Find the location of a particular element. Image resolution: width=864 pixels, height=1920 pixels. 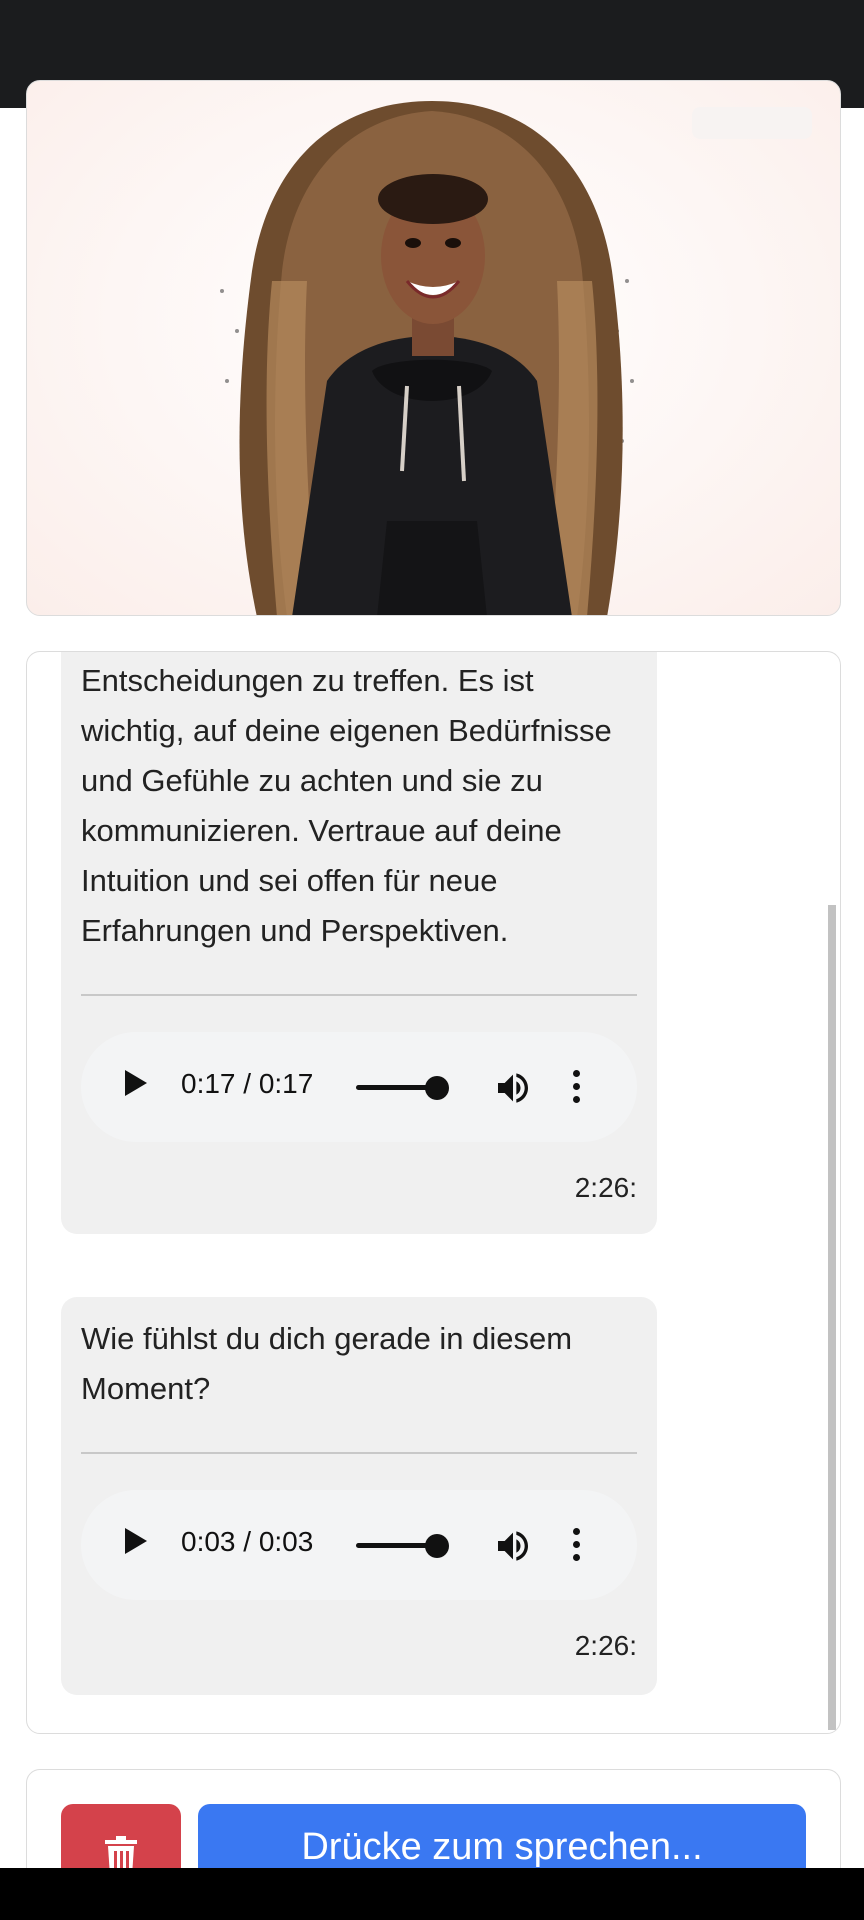

navigation-bar is located at coordinates (432, 1894).